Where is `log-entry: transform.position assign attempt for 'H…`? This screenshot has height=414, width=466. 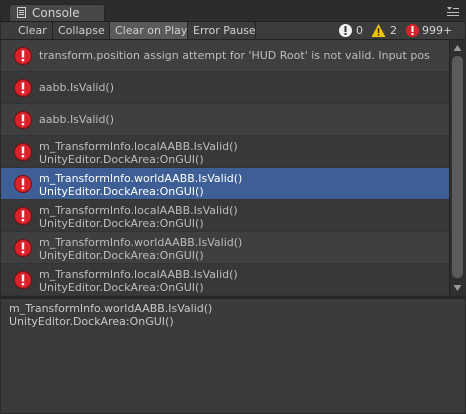
log-entry: transform.position assign attempt for 'H… is located at coordinates (225, 56).